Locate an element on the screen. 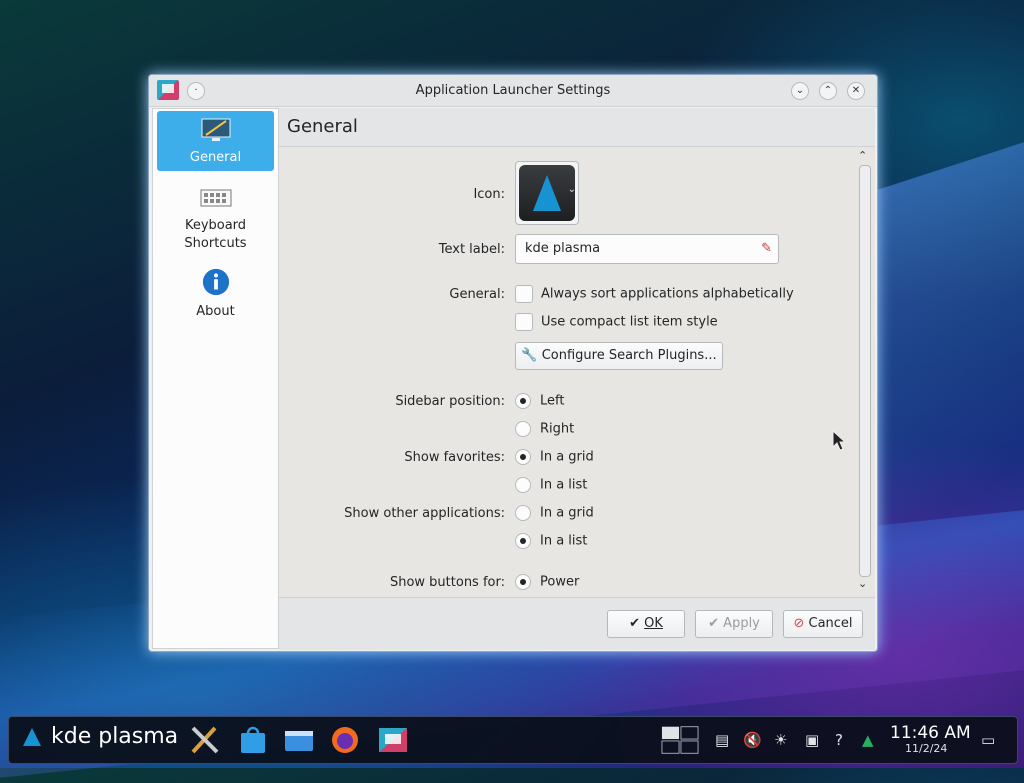 This screenshot has height=783, width=1024. wrench-icon: 🔧 is located at coordinates (529, 355).